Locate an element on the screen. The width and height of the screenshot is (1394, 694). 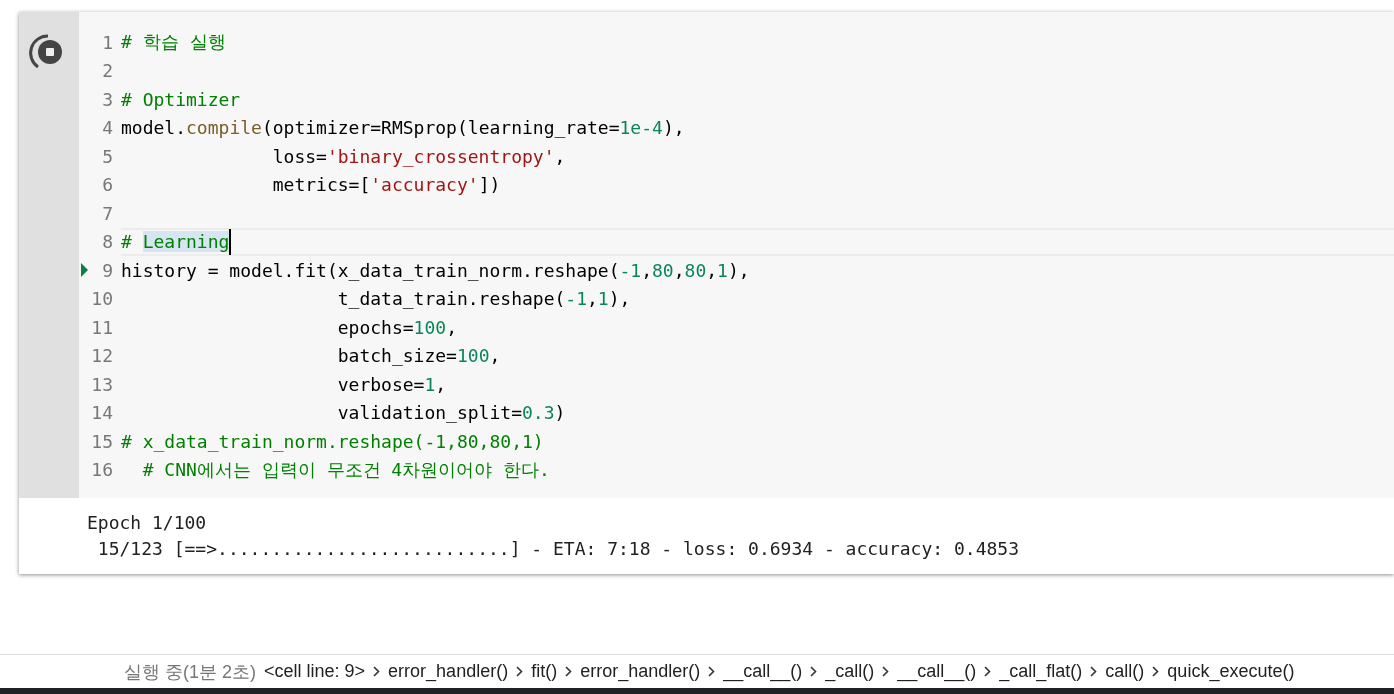
code-line: metrics=['accuracy']) is located at coordinates (386, 185).